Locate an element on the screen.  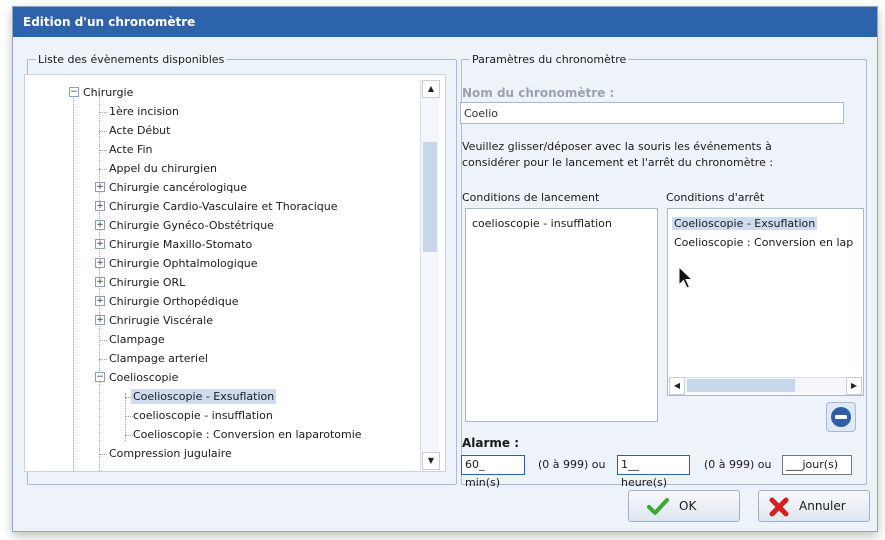
scroll-down-icon: ▼ is located at coordinates (431, 461).